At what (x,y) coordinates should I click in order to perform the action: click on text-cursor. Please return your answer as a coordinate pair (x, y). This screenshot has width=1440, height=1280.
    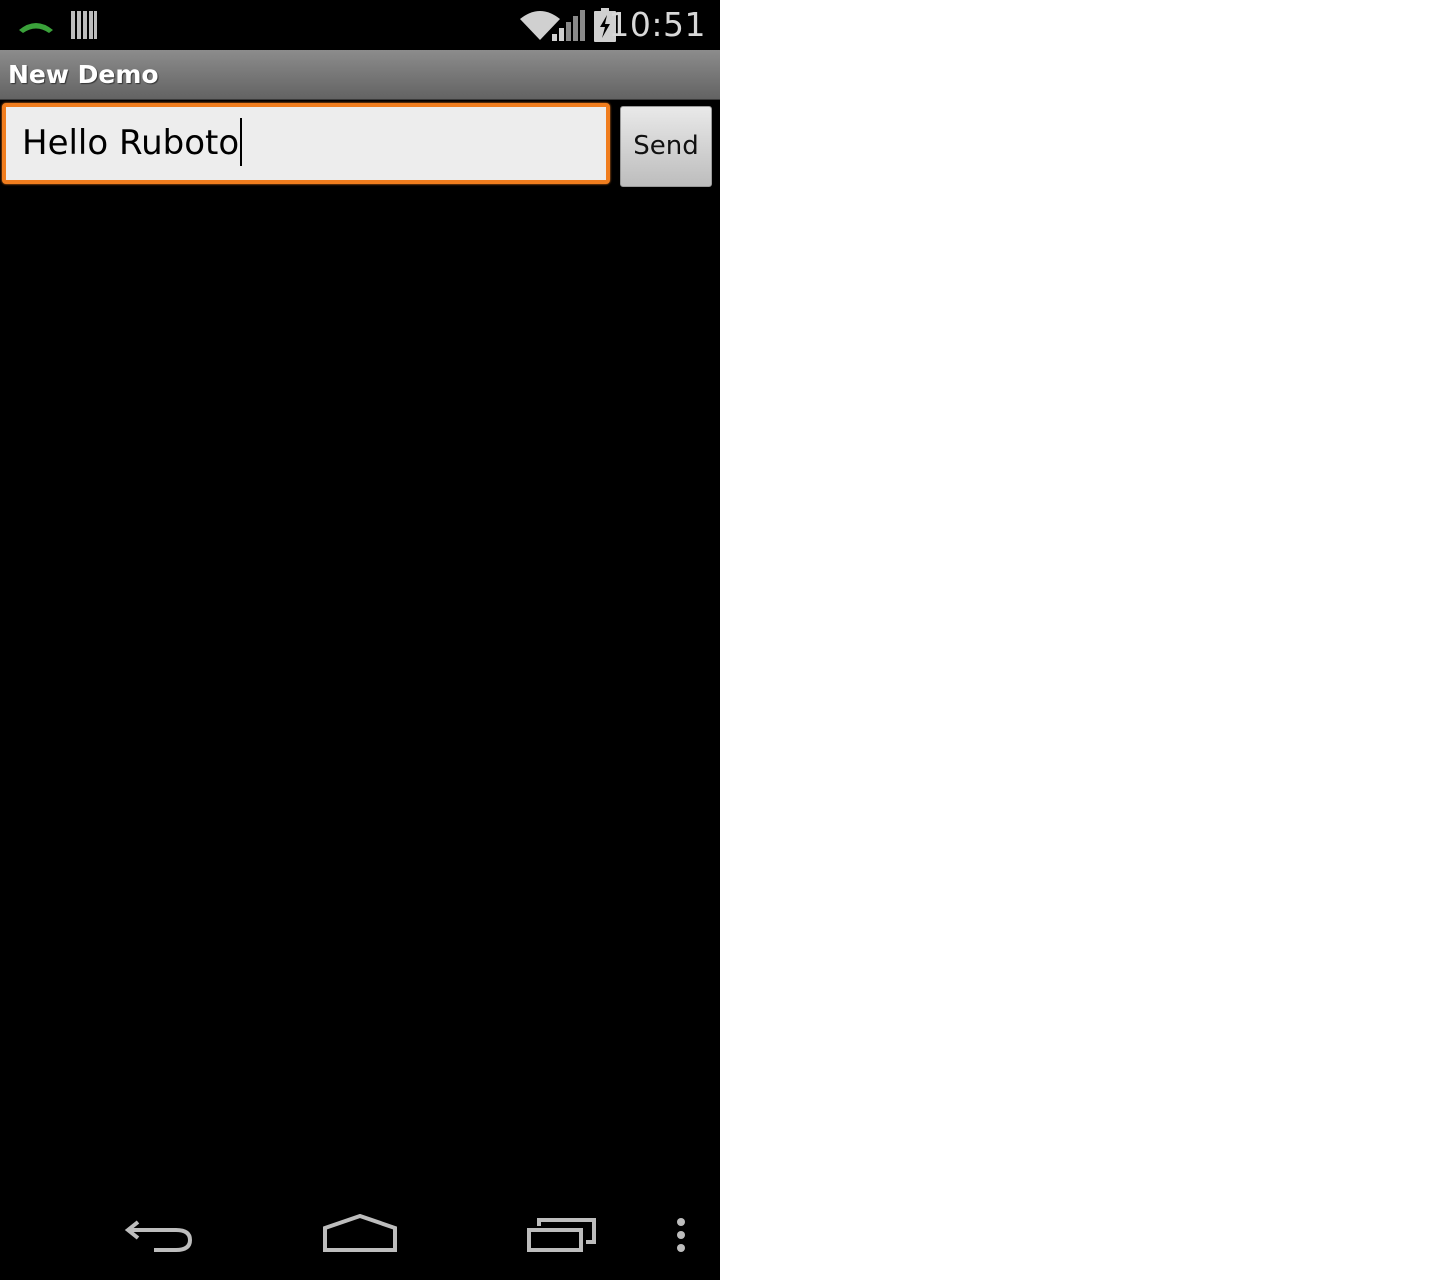
    Looking at the image, I should click on (241, 141).